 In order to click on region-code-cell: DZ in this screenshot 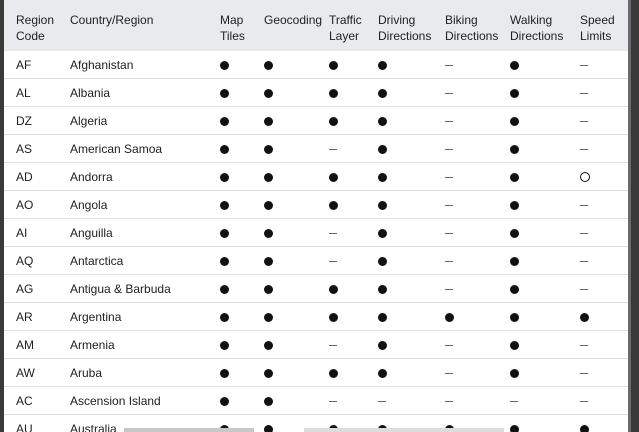, I will do `click(31, 120)`.